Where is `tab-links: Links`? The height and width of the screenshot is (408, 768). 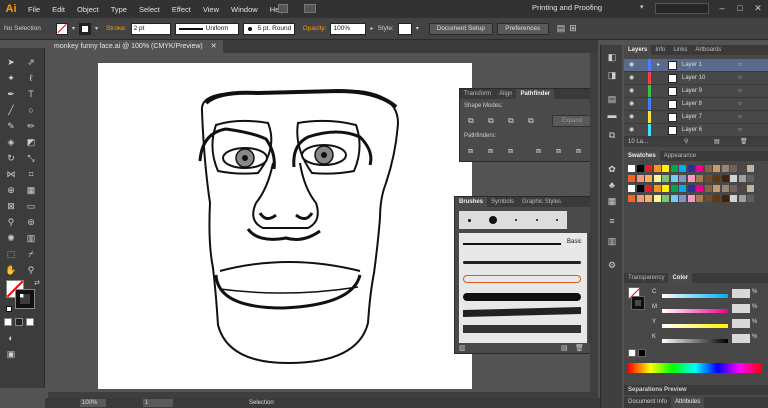
tab-links: Links is located at coordinates (680, 50).